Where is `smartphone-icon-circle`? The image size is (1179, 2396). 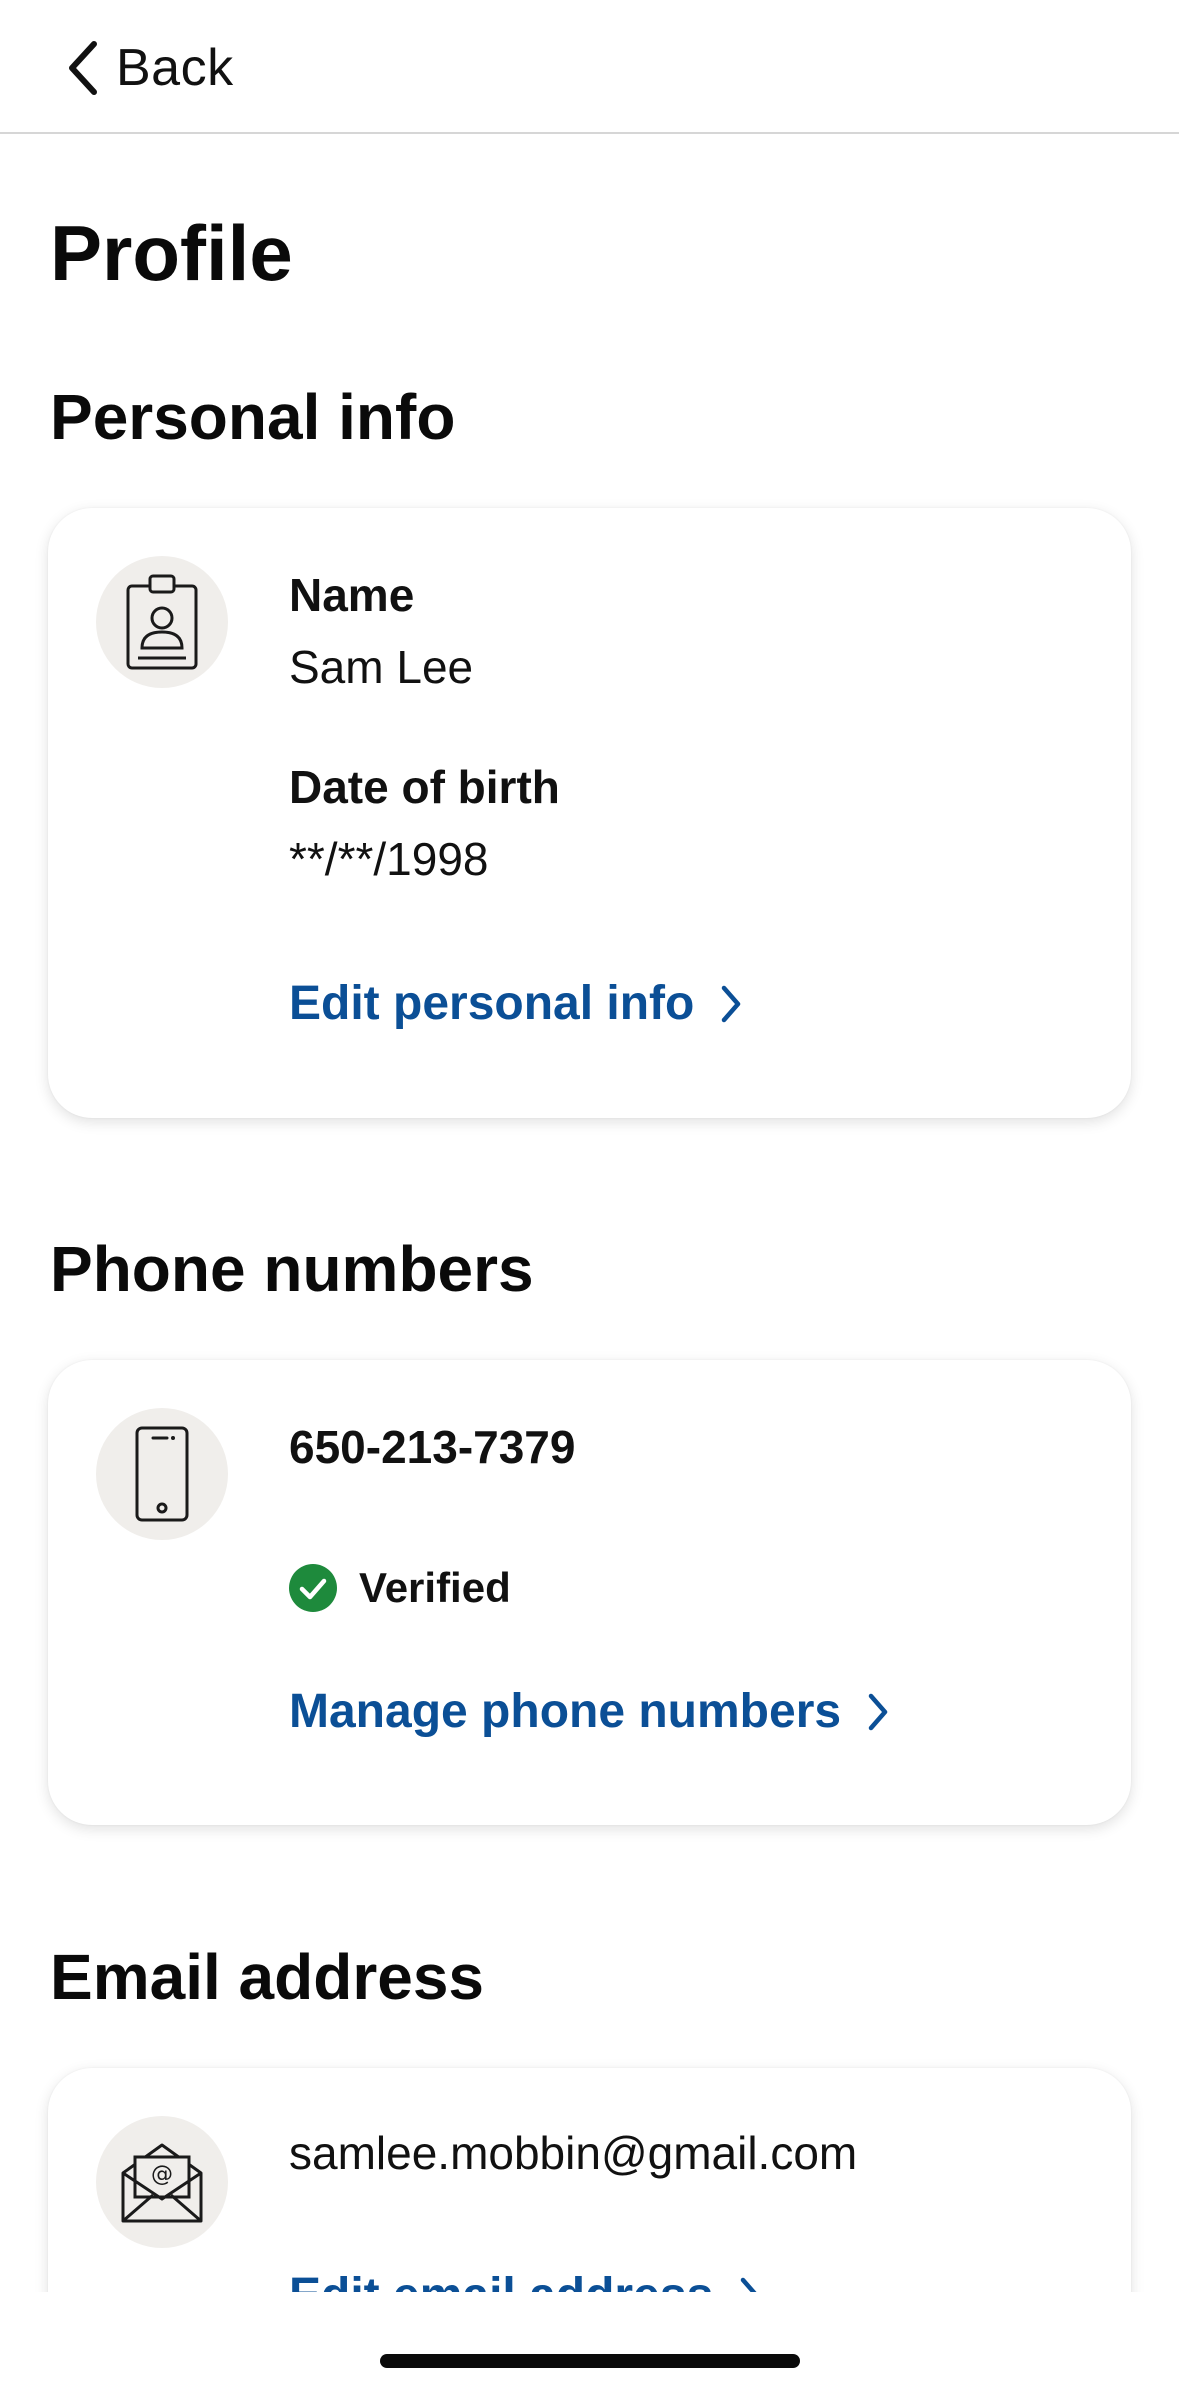
smartphone-icon-circle is located at coordinates (162, 1474).